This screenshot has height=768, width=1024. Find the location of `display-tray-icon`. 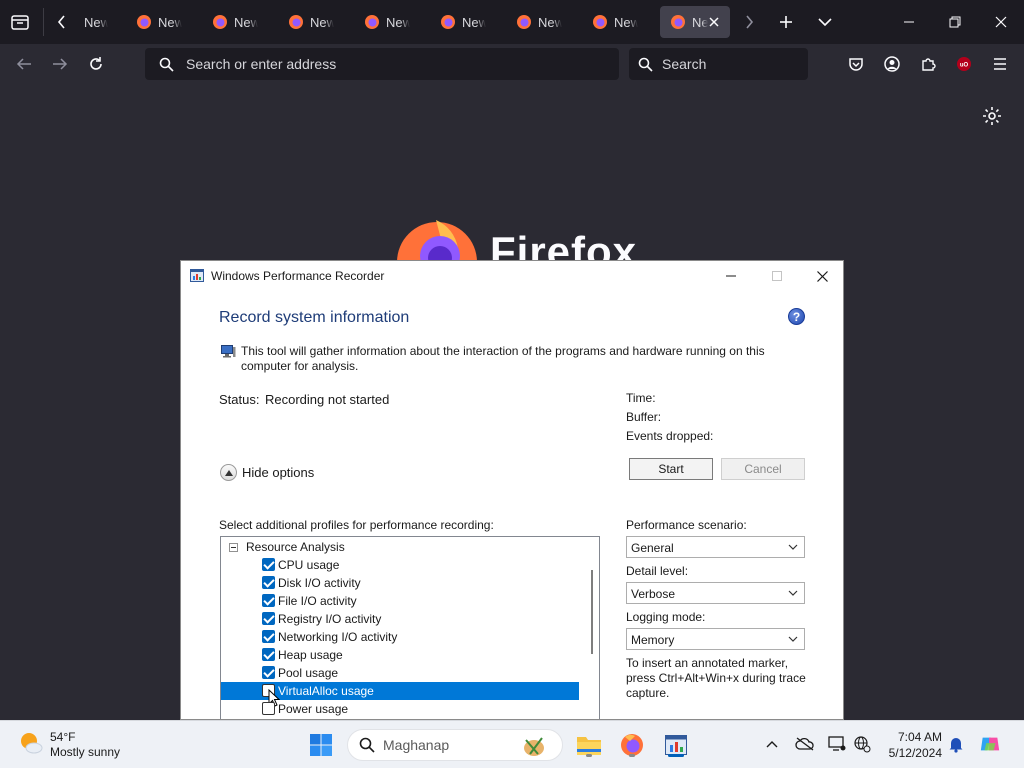

display-tray-icon is located at coordinates (837, 744).